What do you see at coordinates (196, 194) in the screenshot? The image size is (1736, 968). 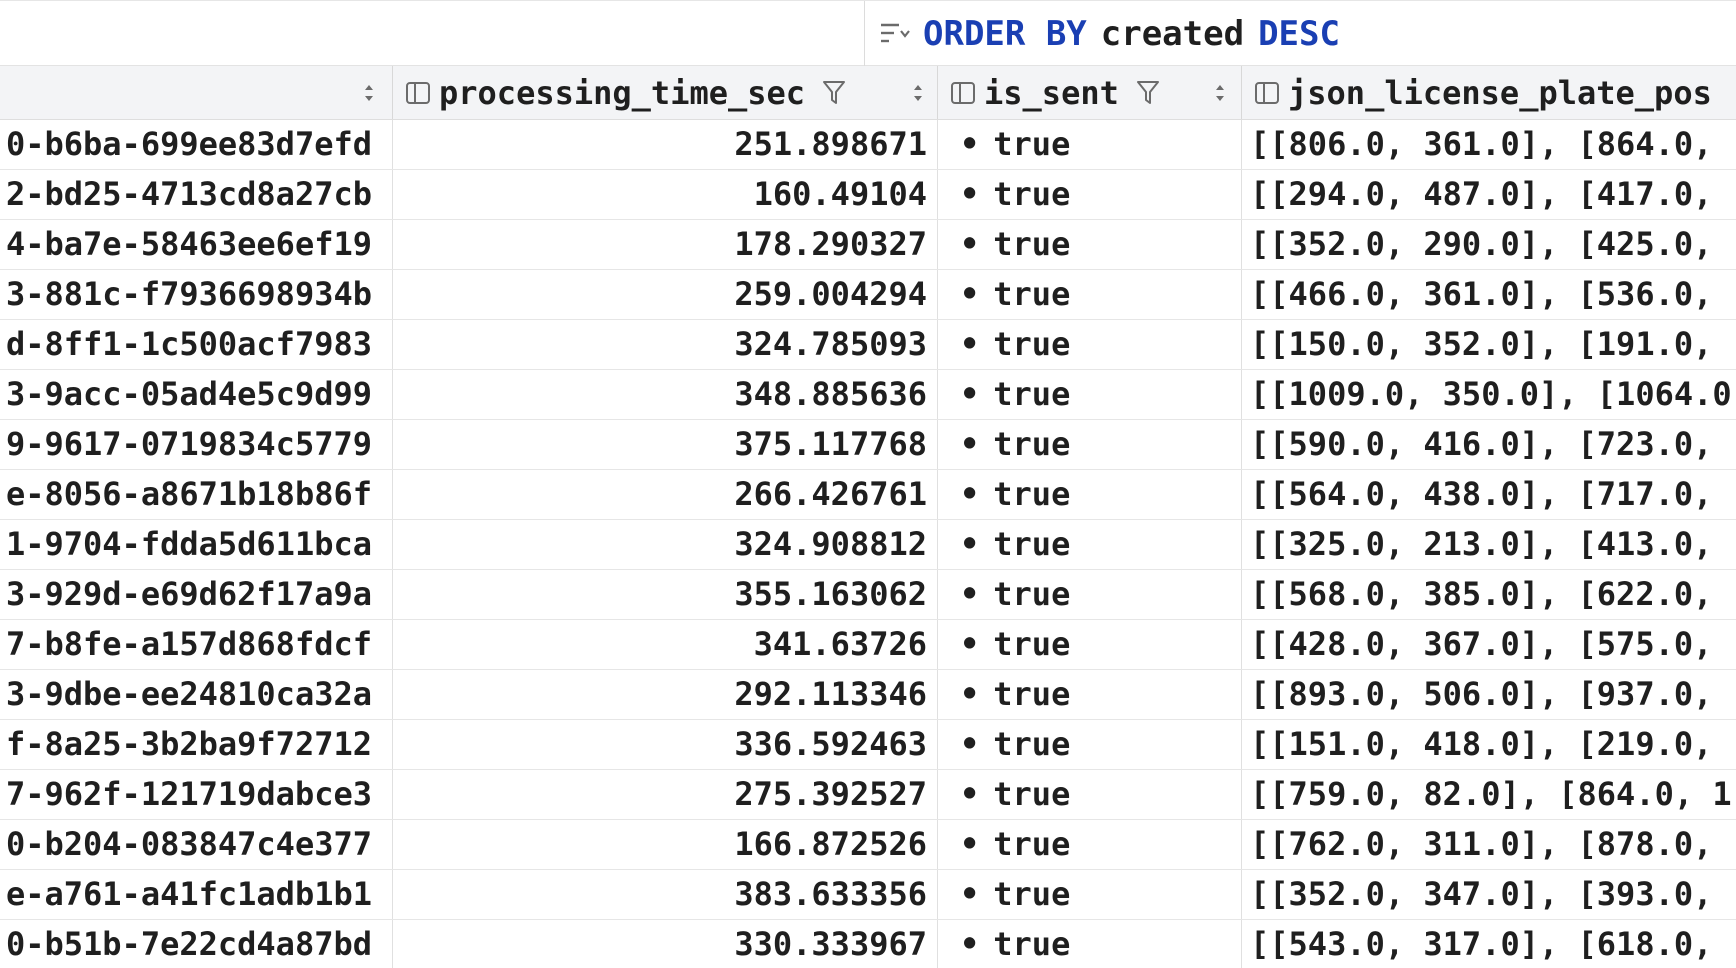 I see `cell-id: 2-bd25-4713cd8a27cb` at bounding box center [196, 194].